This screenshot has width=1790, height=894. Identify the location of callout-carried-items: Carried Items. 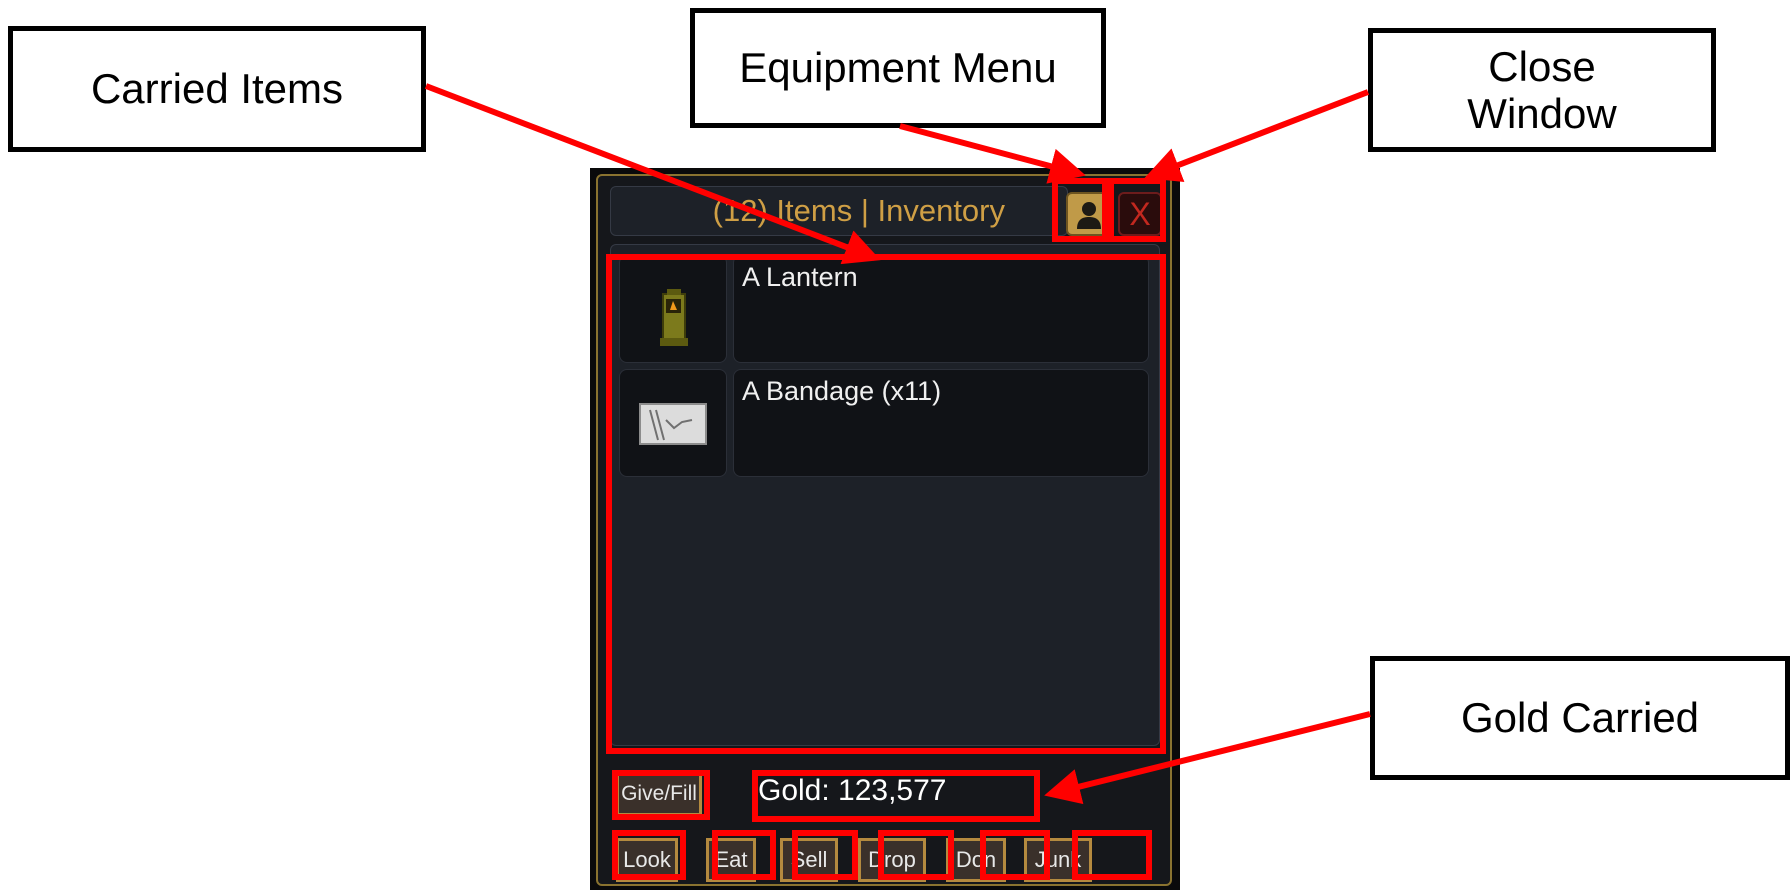
(217, 89).